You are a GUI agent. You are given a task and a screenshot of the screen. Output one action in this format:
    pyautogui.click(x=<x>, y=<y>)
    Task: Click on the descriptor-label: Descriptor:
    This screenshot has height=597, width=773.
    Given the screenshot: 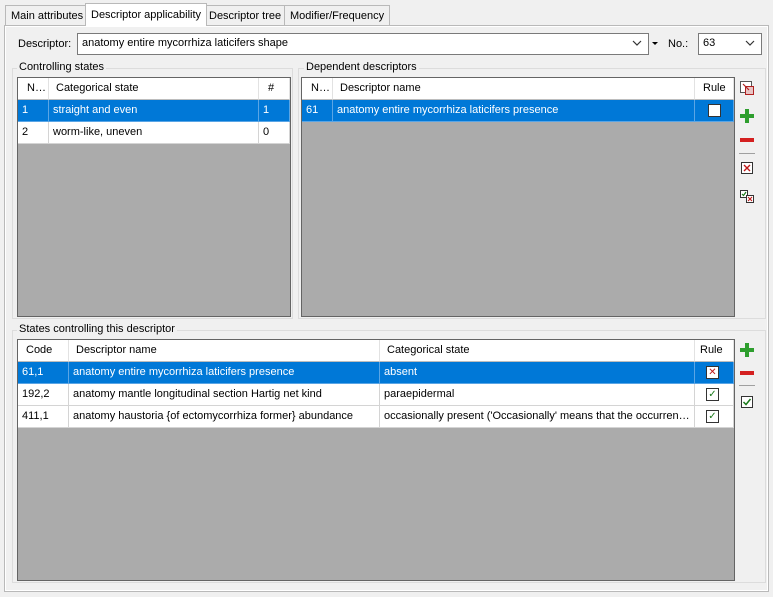 What is the action you would take?
    pyautogui.click(x=45, y=44)
    